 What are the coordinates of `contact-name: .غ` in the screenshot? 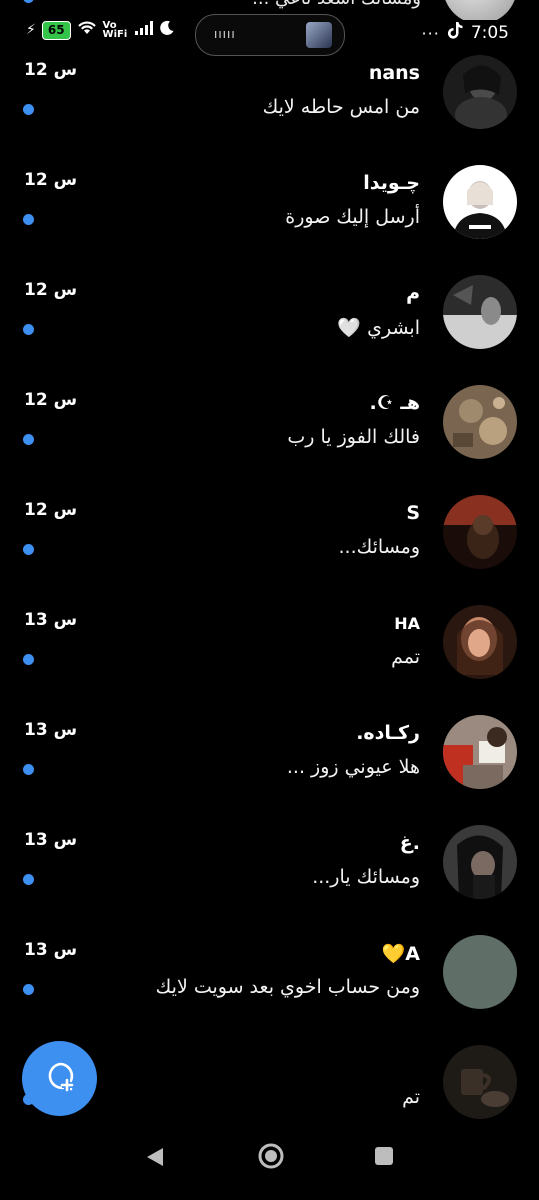 It's located at (409, 843).